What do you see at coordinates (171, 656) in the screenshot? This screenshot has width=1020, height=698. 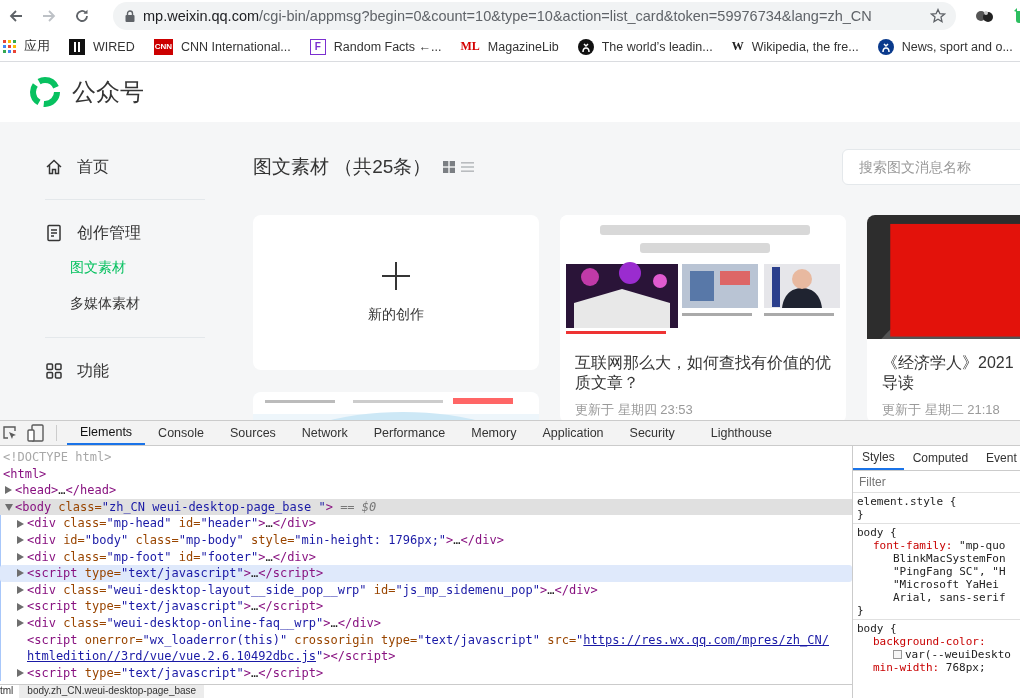 I see `link: htmledition//3rd/vue/vue.2.6.10492dbc.js` at bounding box center [171, 656].